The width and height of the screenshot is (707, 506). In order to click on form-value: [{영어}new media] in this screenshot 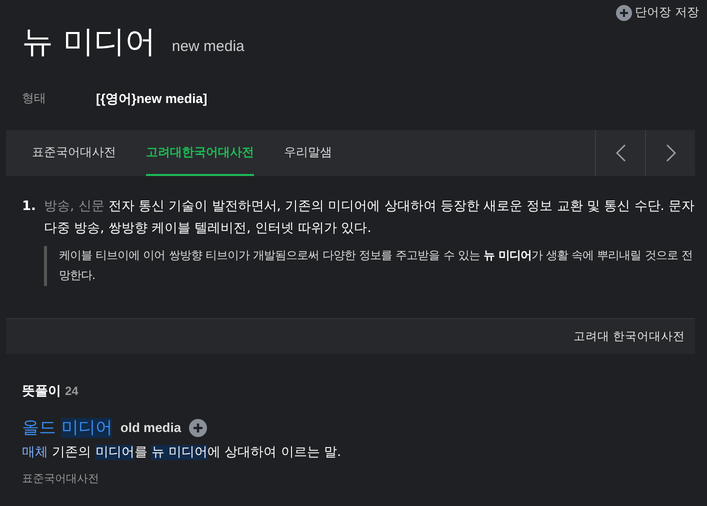, I will do `click(152, 99)`.